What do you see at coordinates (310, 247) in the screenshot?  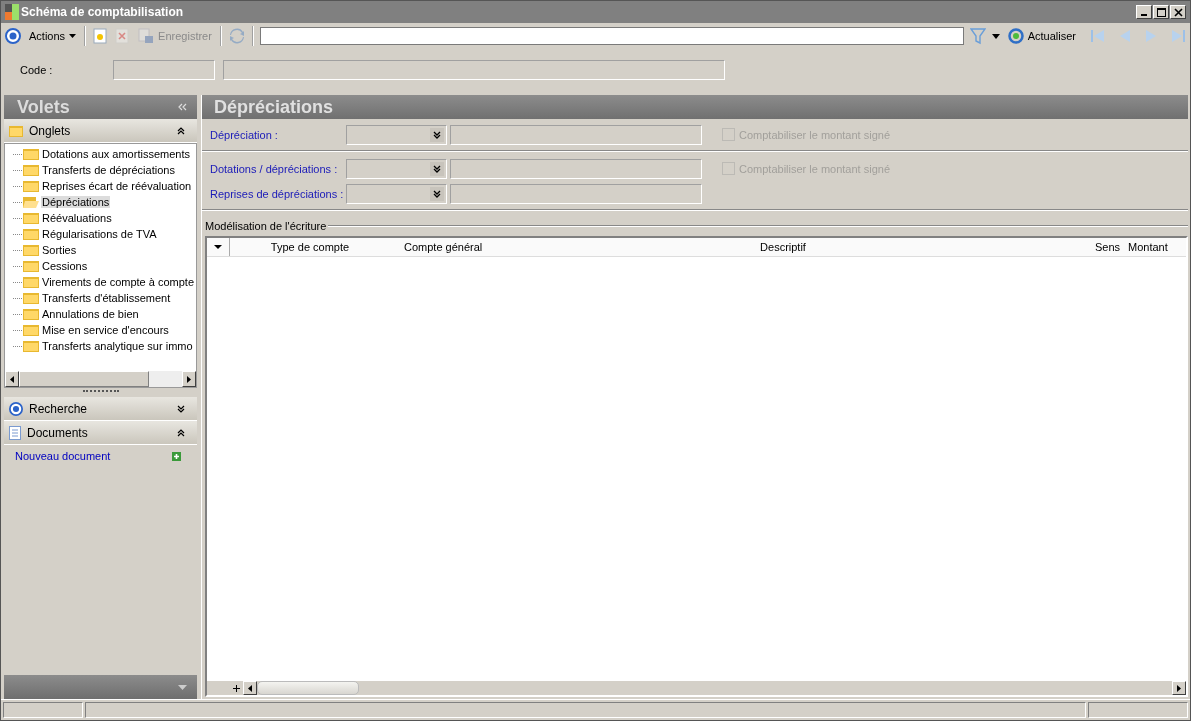 I see `column-header: Type de compte` at bounding box center [310, 247].